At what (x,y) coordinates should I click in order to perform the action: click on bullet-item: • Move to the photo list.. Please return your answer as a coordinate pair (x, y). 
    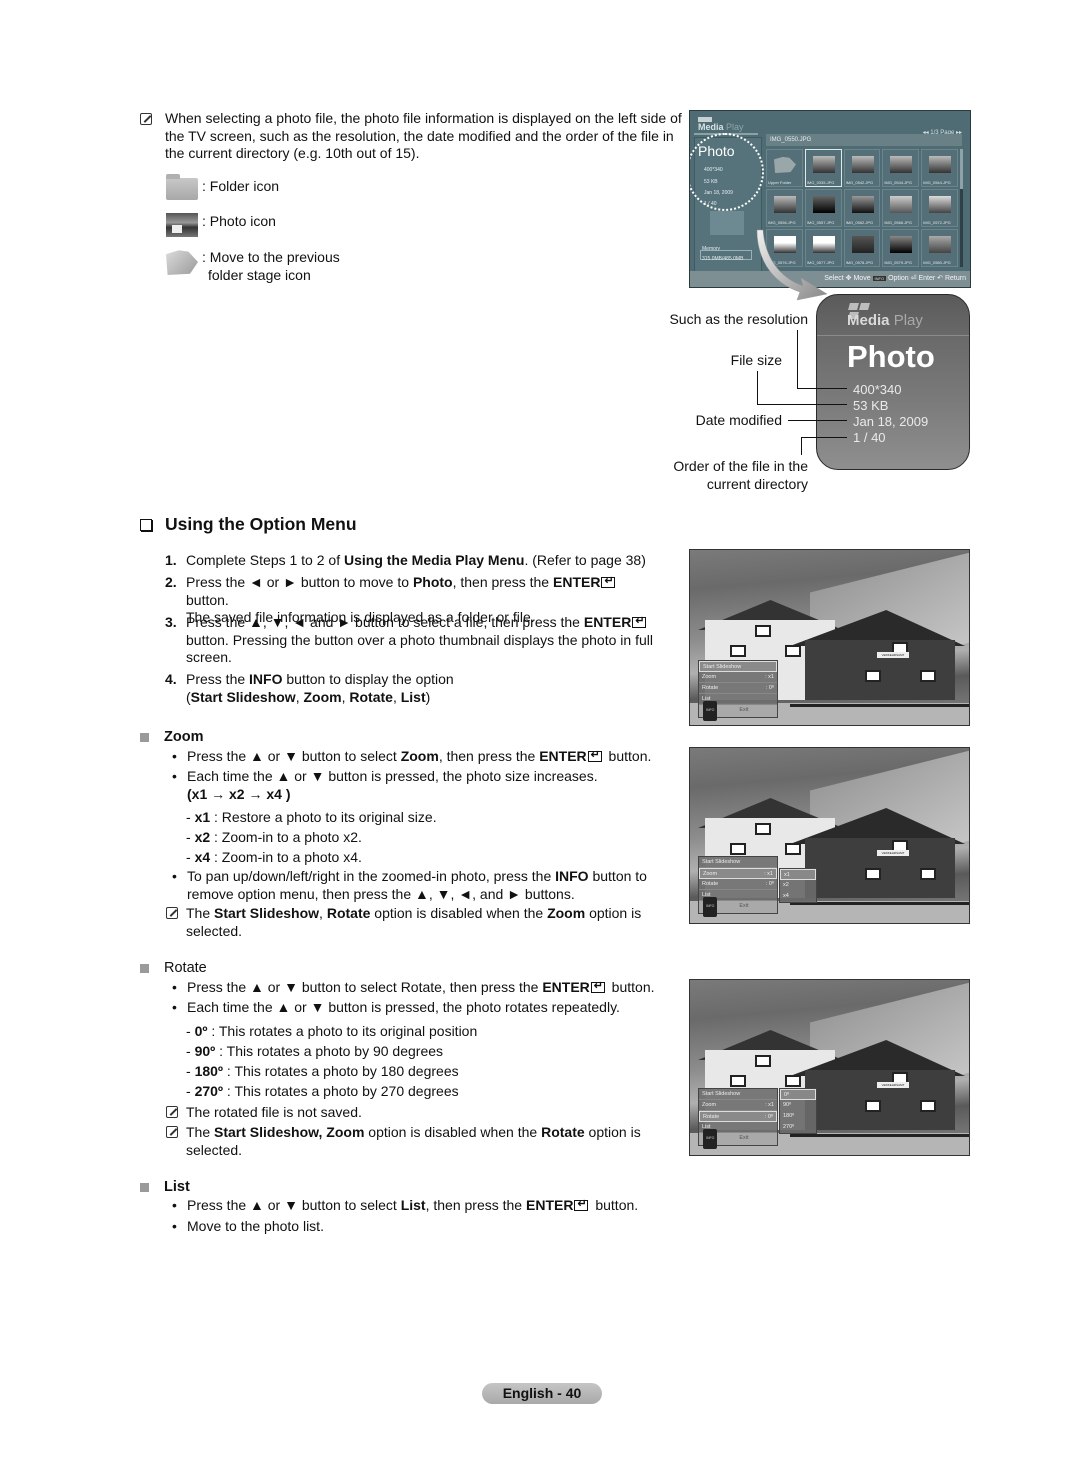
    Looking at the image, I should click on (248, 1226).